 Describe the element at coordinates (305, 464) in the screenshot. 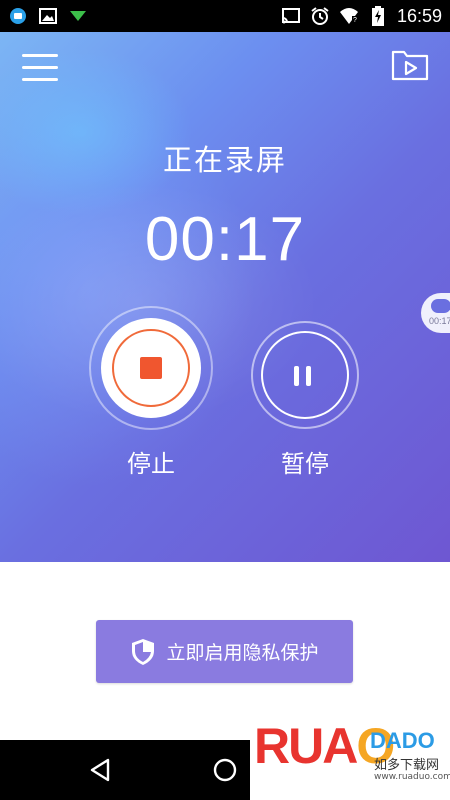

I see `pause-label: 暂停` at that location.